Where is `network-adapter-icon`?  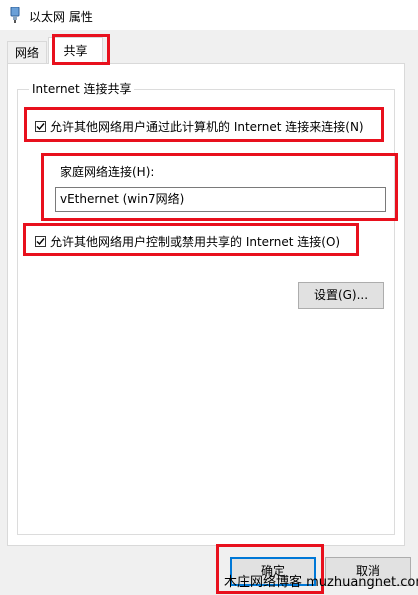 network-adapter-icon is located at coordinates (15, 15).